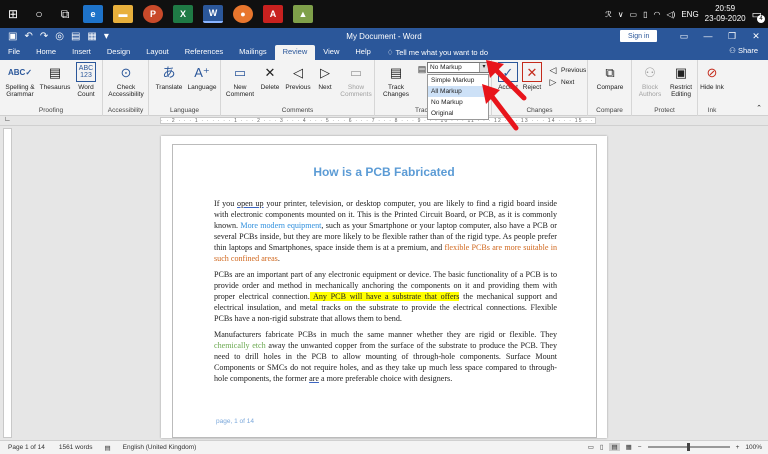  Describe the element at coordinates (732, 36) in the screenshot. I see `restore-button: ❐` at that location.